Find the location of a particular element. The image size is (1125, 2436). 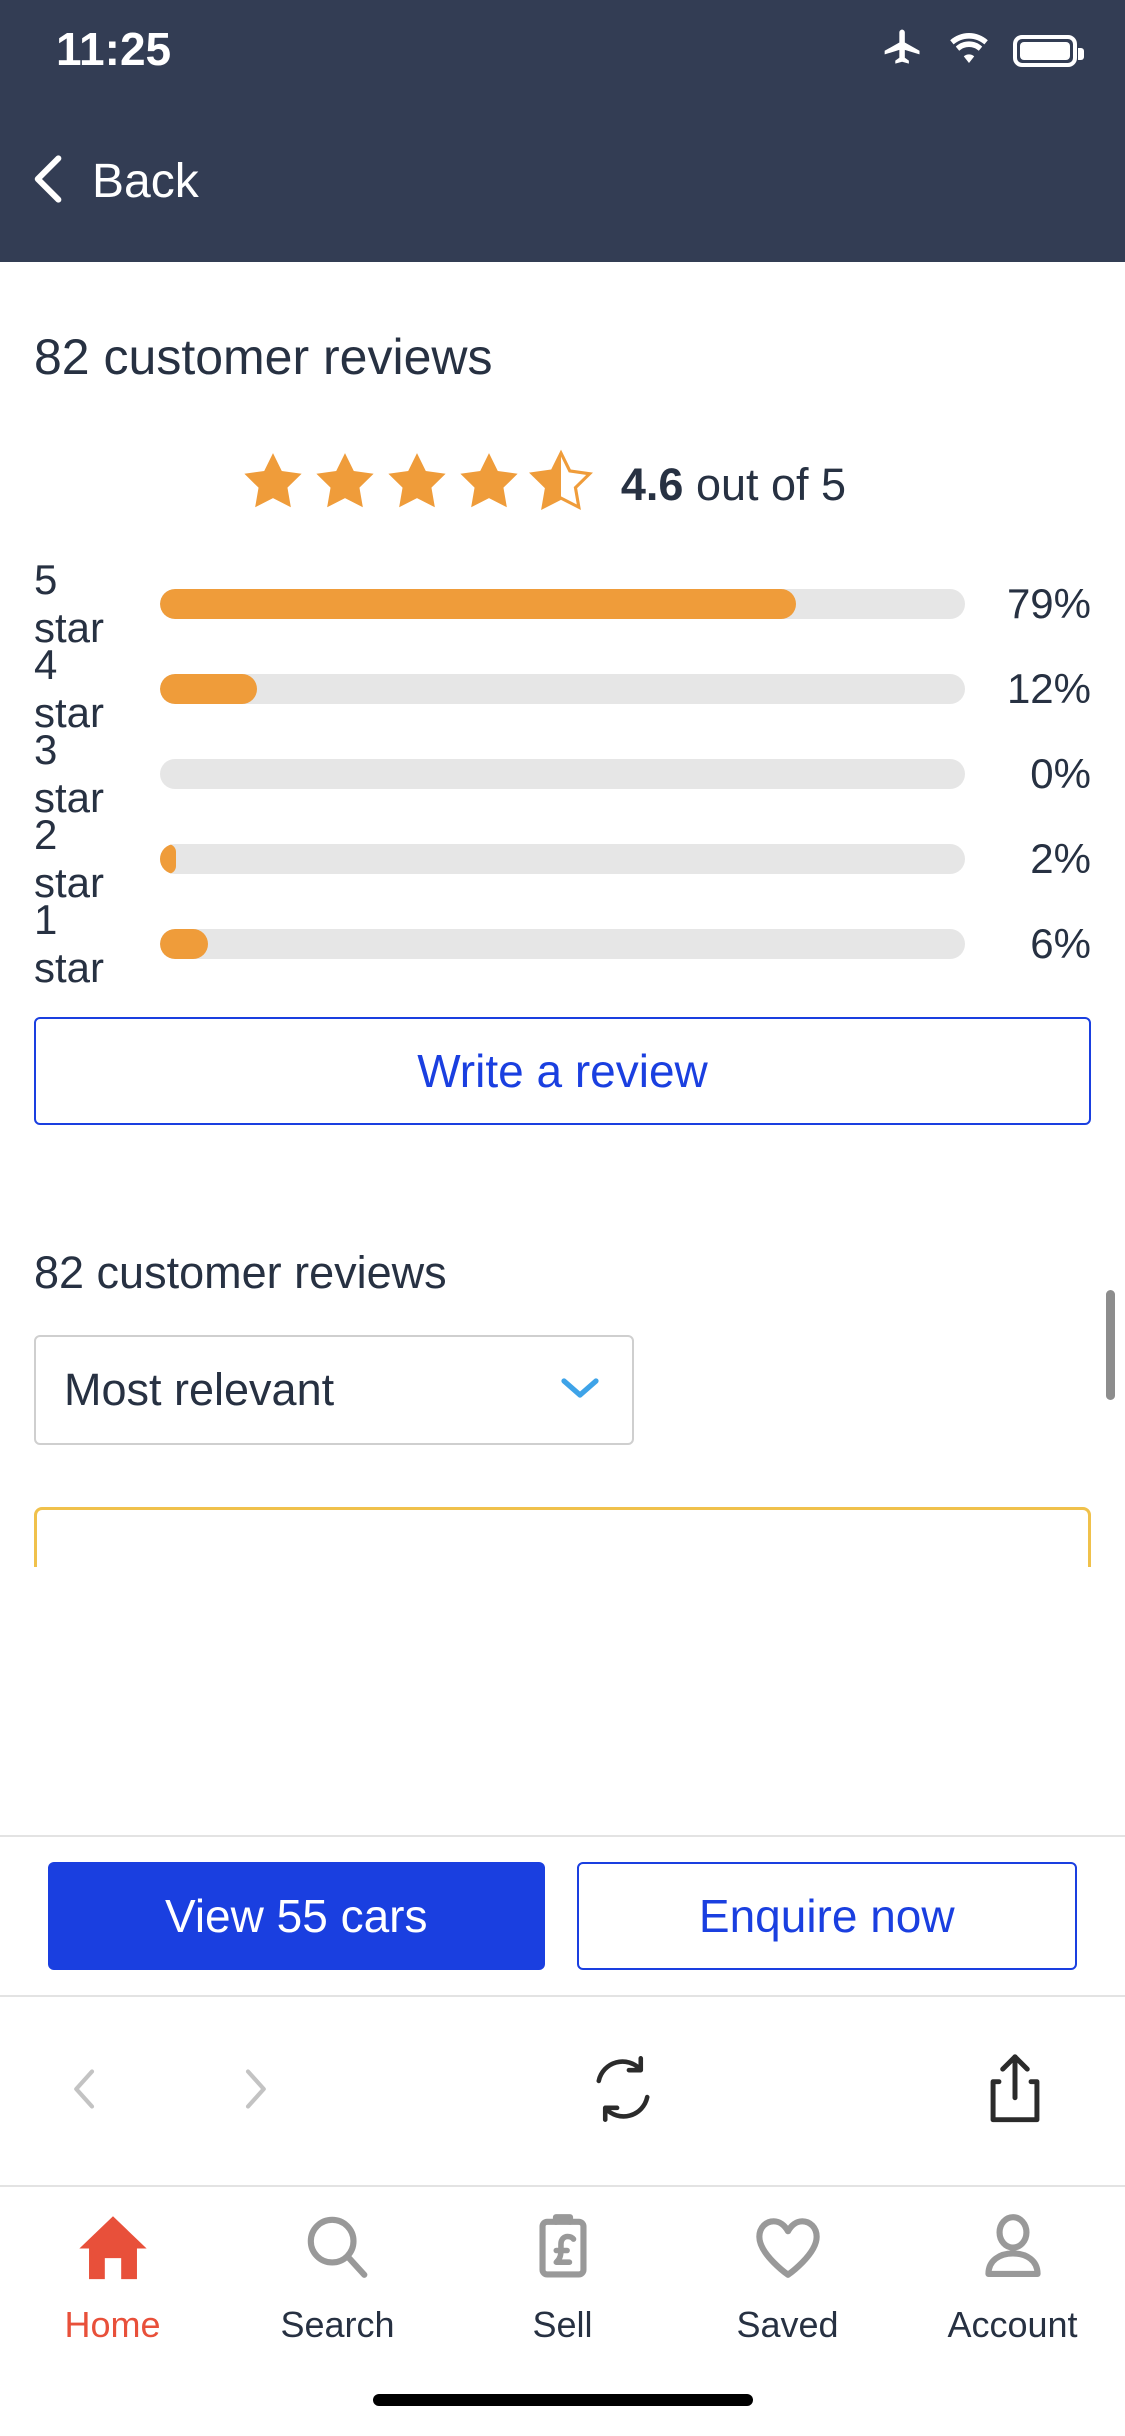

rating-bar-row-3: 3 star 0% is located at coordinates (562, 773).